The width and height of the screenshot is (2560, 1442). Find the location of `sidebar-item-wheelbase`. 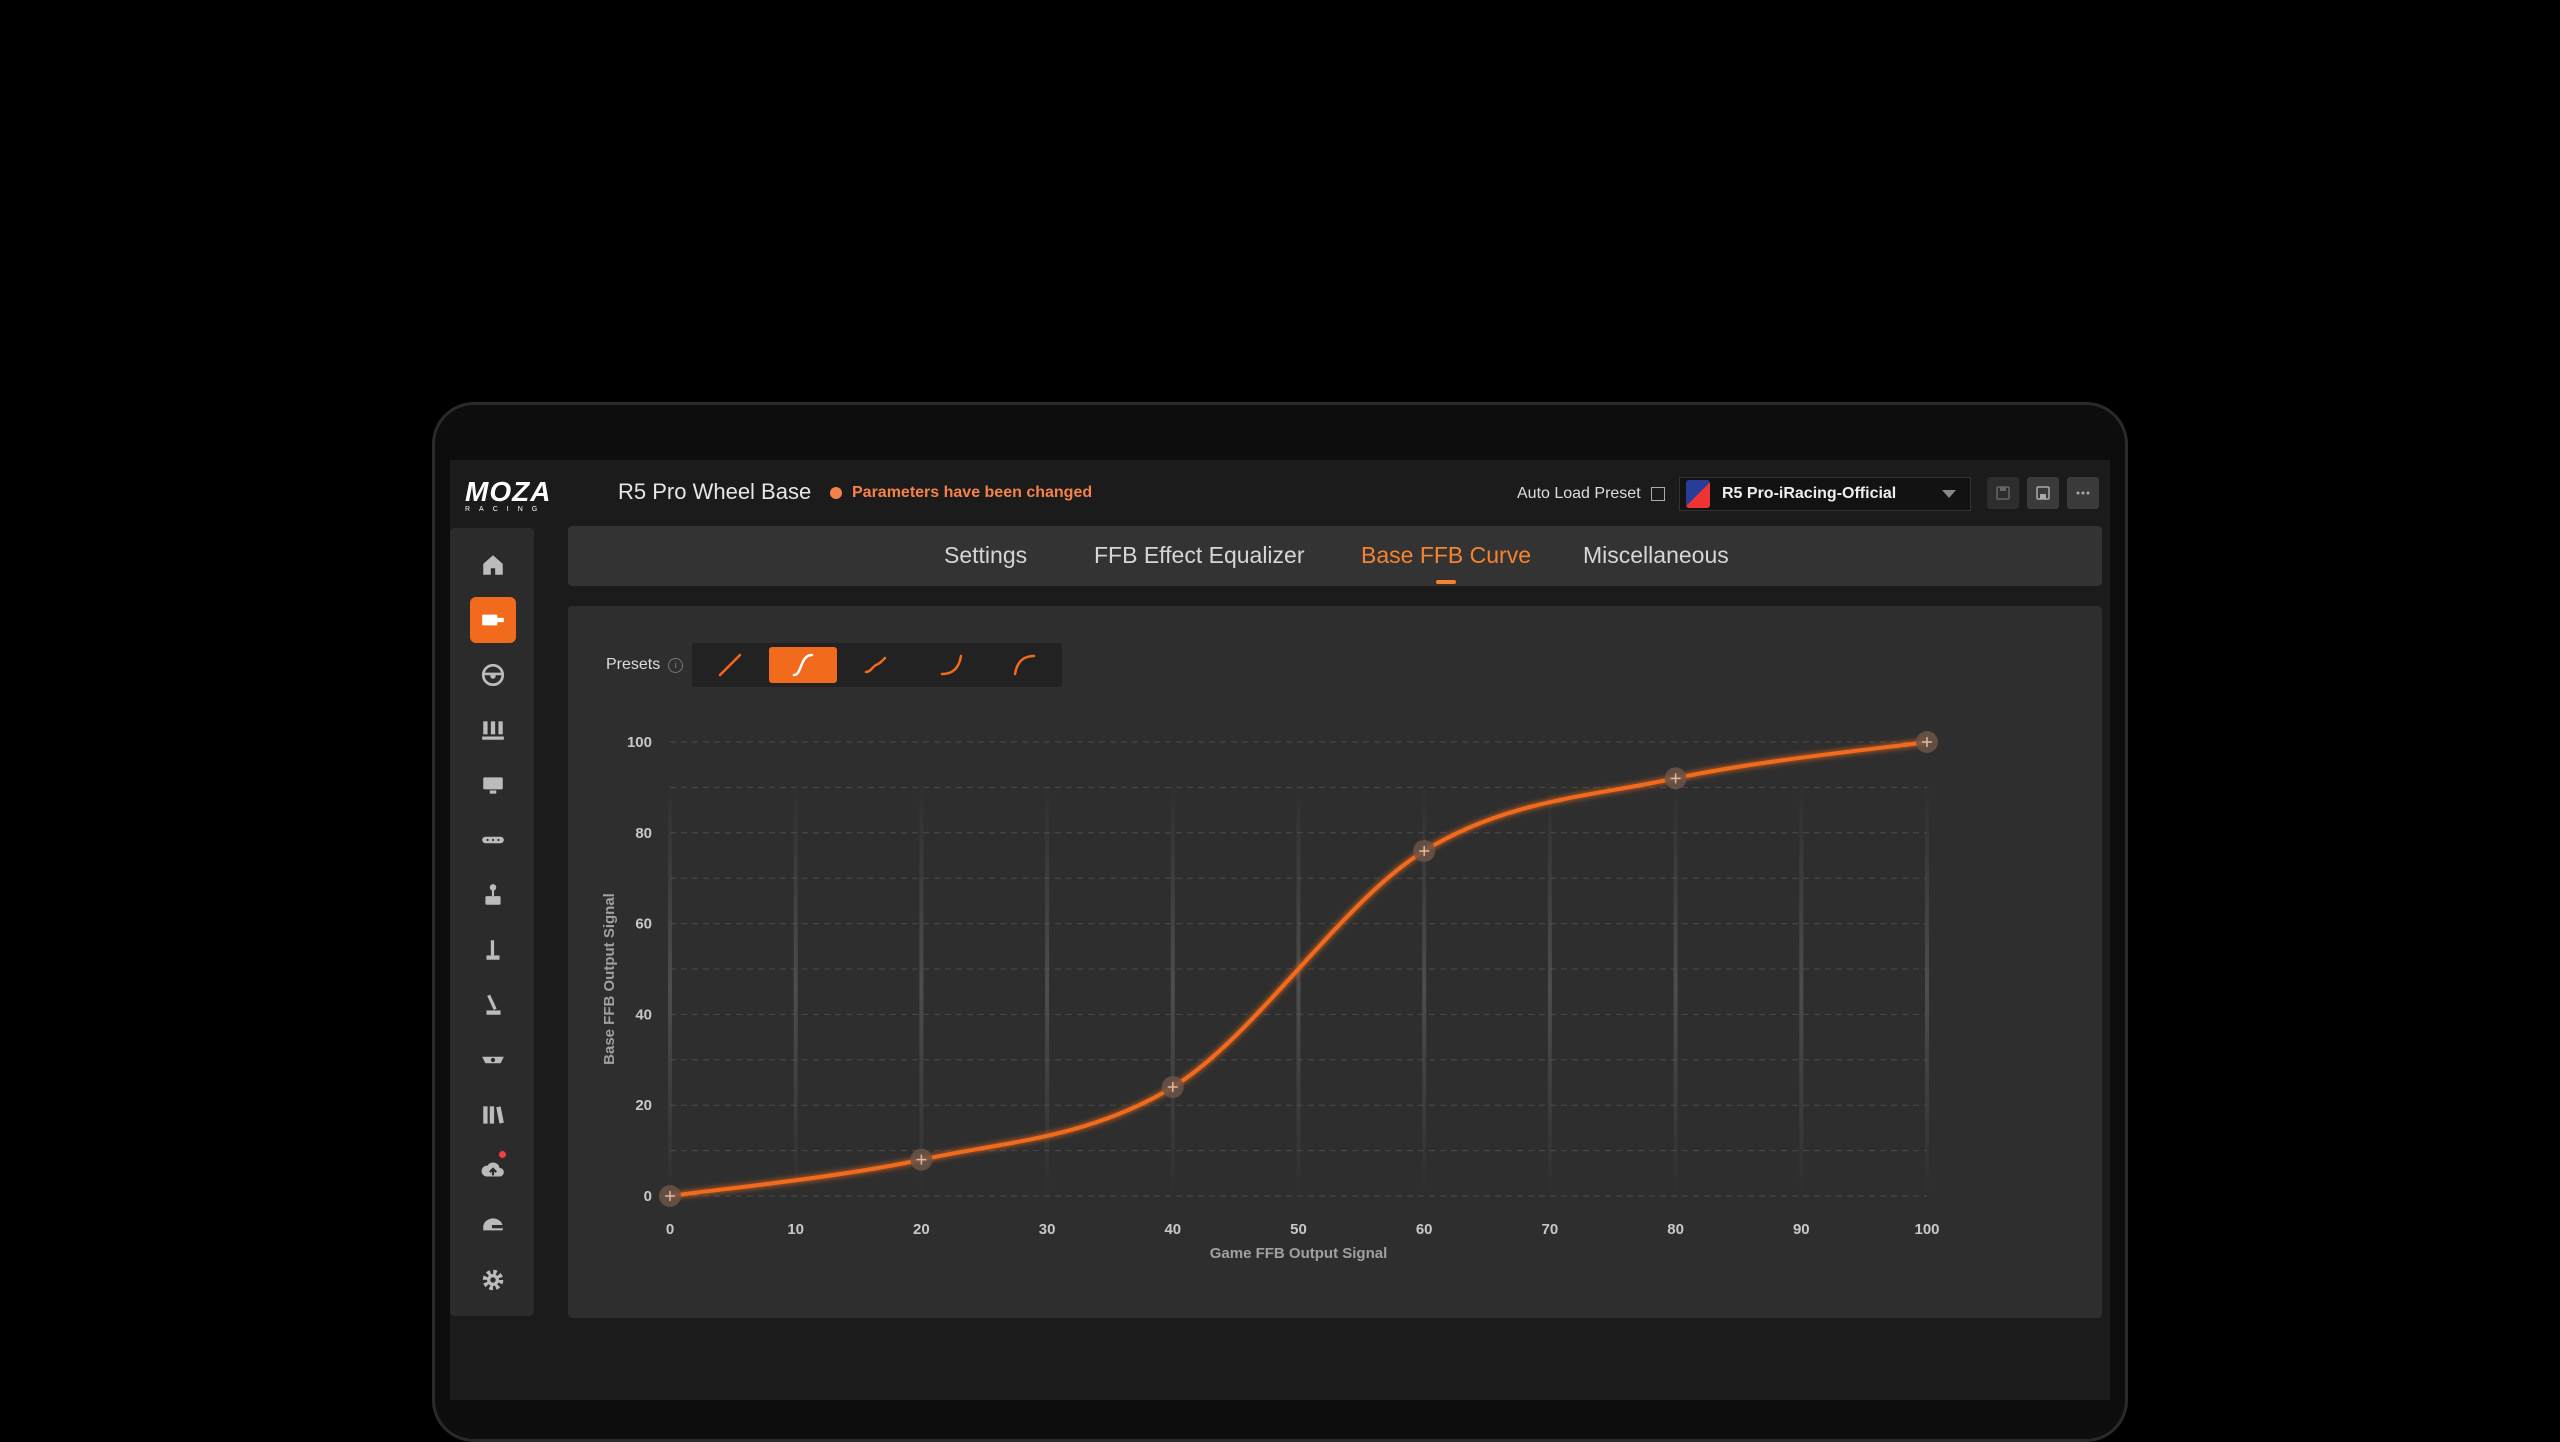

sidebar-item-wheelbase is located at coordinates (493, 620).